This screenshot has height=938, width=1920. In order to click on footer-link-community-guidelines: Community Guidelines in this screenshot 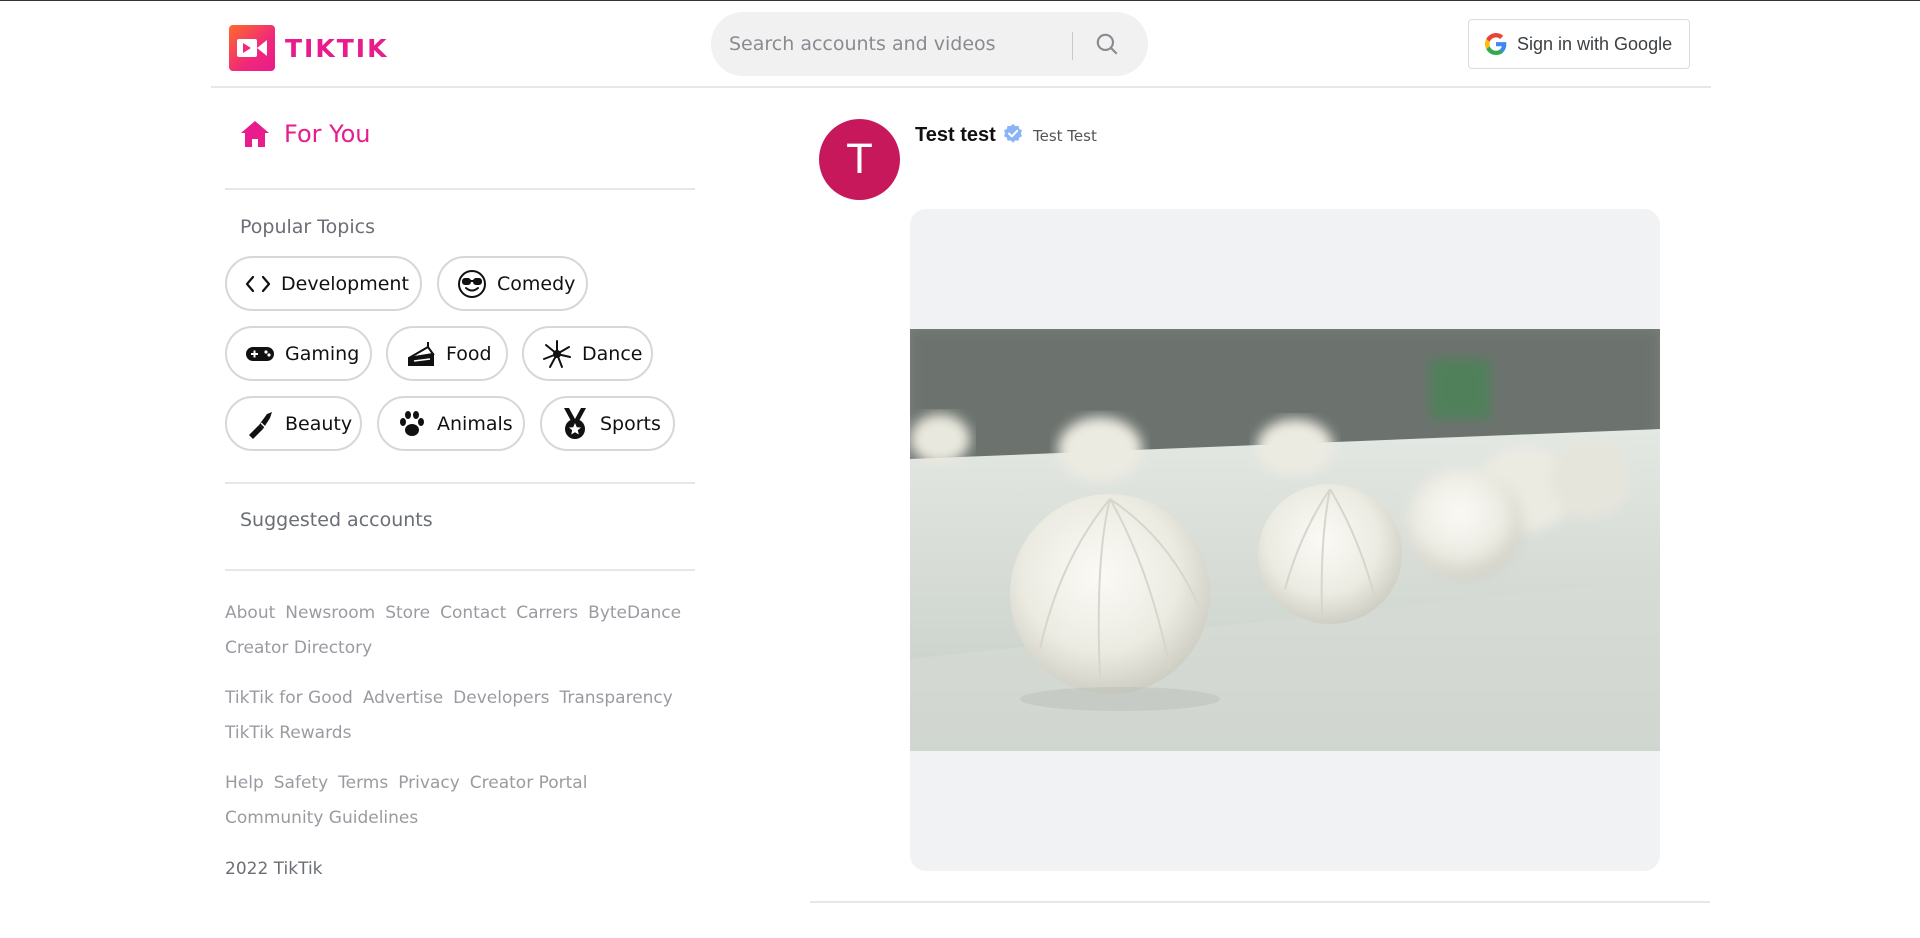, I will do `click(321, 818)`.